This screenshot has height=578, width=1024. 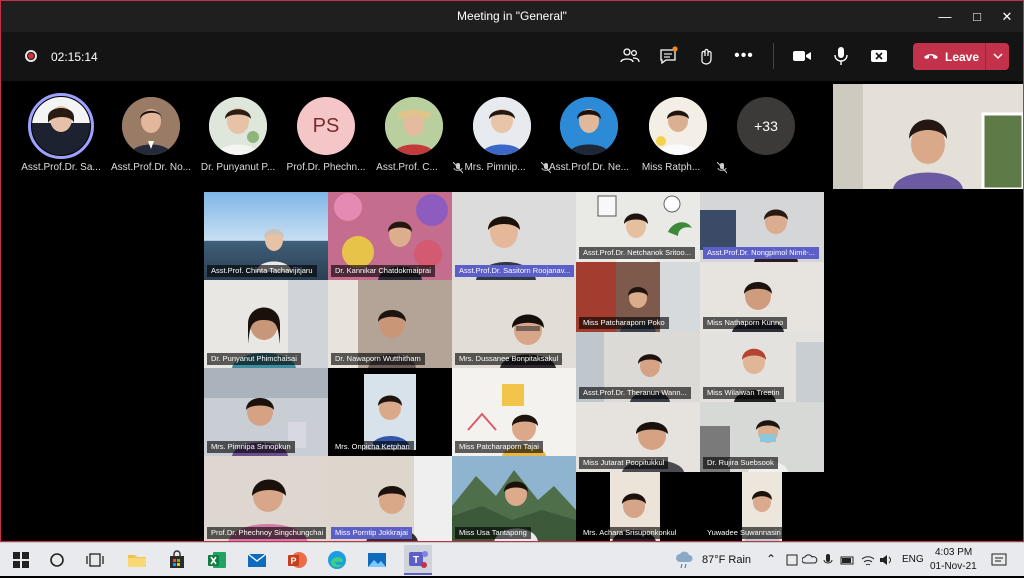 I want to click on windows-taskbar: P T 87°F Rain ⌃ ENG 4:03 PM 01-Nov-21, so click(x=512, y=559).